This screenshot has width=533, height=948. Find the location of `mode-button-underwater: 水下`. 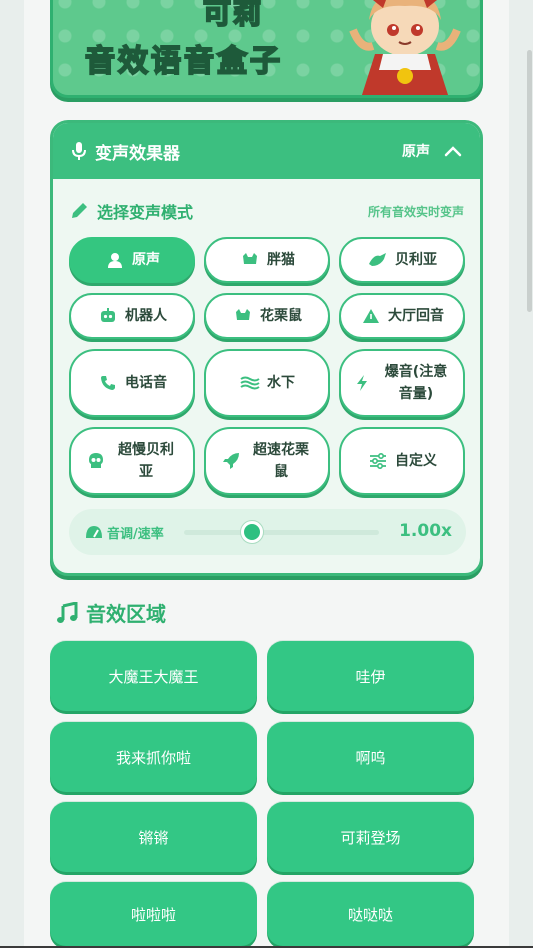

mode-button-underwater: 水下 is located at coordinates (267, 383).